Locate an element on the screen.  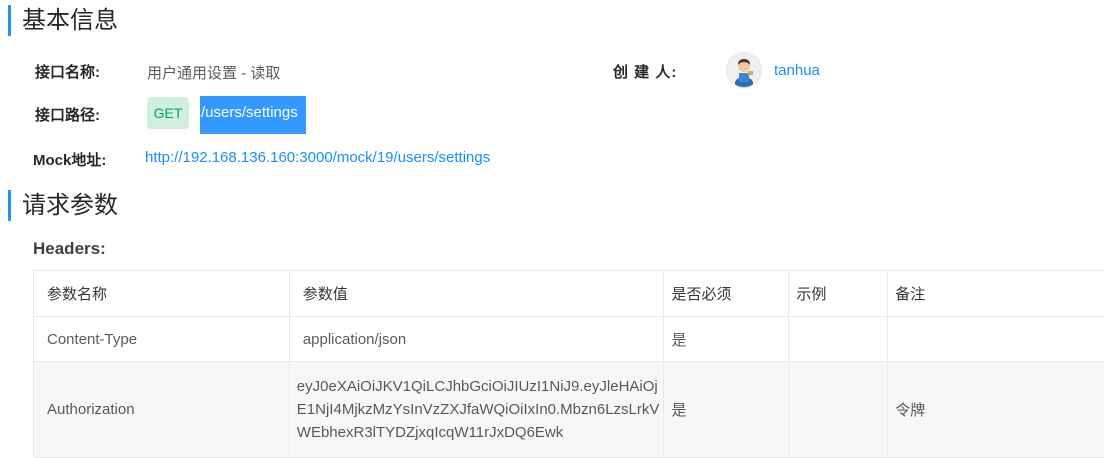
column-header: 参数名称 is located at coordinates (162, 294).